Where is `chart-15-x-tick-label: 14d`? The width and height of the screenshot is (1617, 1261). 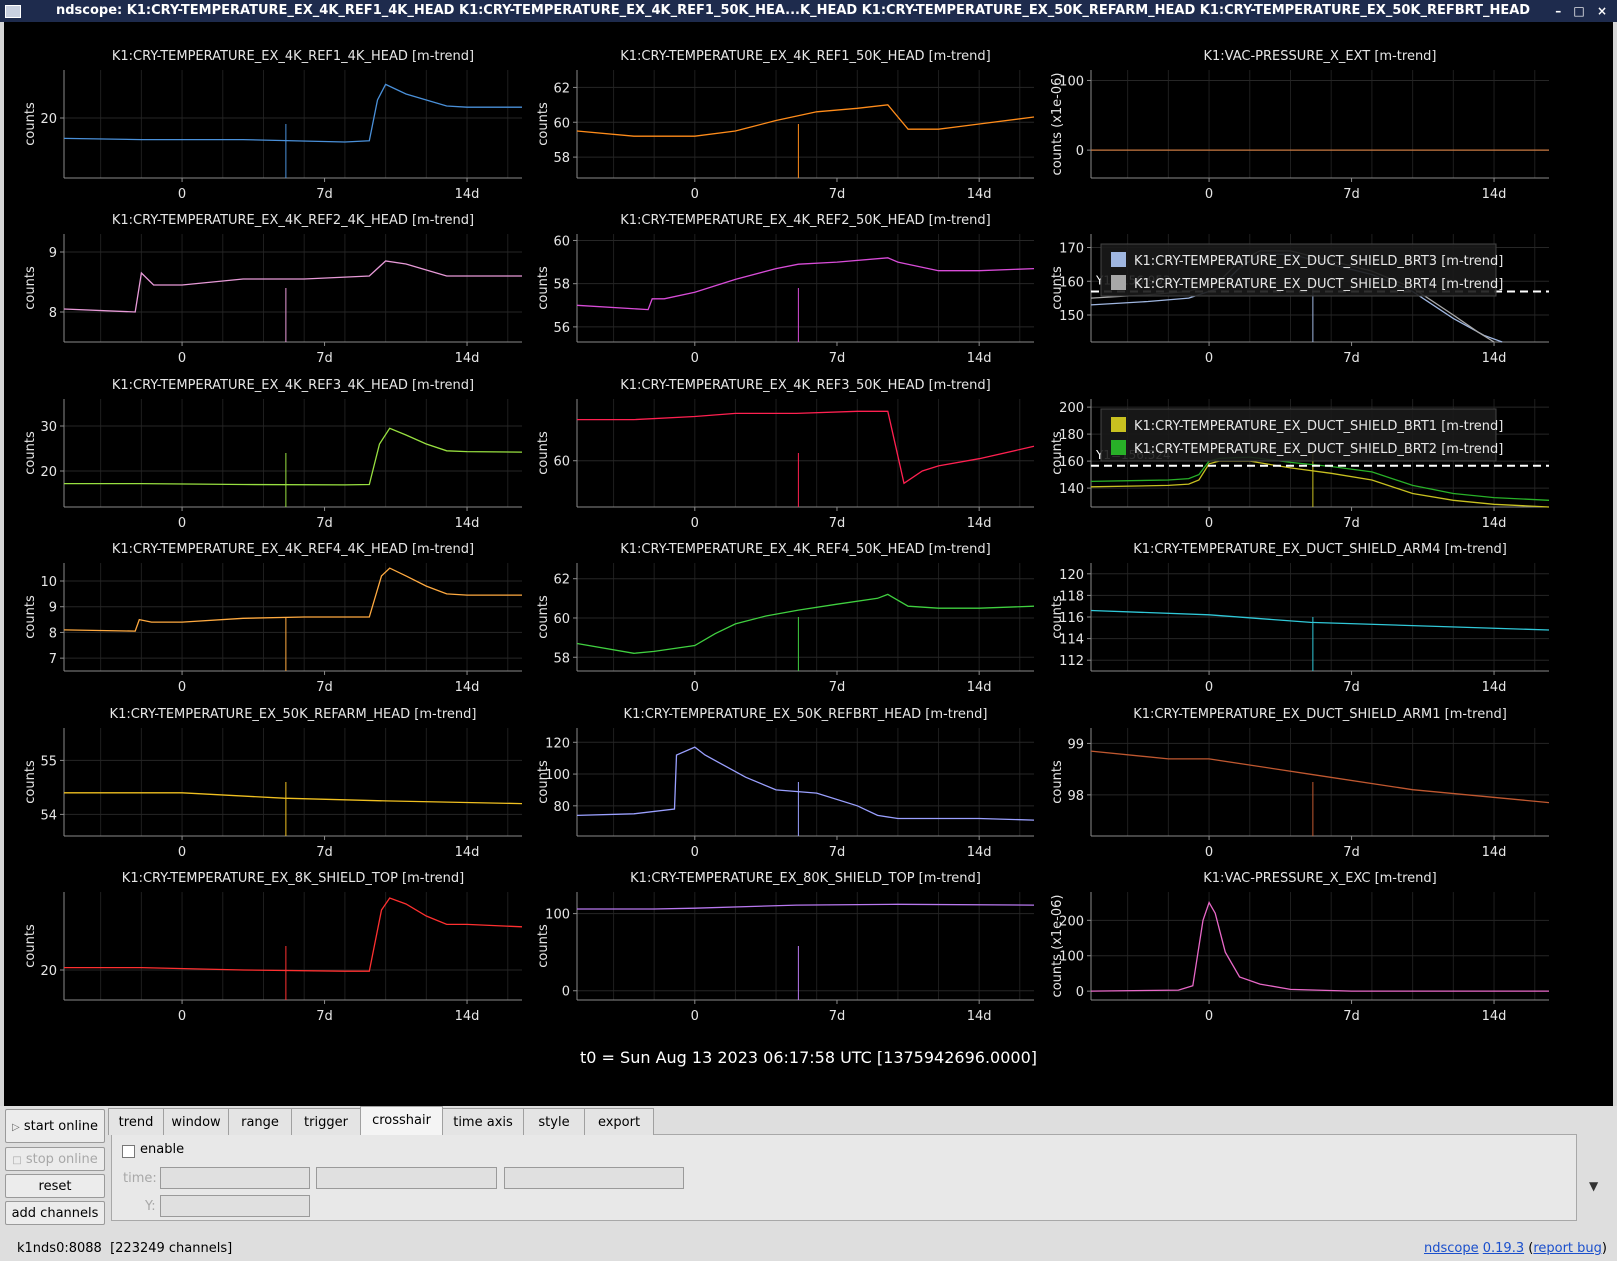 chart-15-x-tick-label: 14d is located at coordinates (467, 1016).